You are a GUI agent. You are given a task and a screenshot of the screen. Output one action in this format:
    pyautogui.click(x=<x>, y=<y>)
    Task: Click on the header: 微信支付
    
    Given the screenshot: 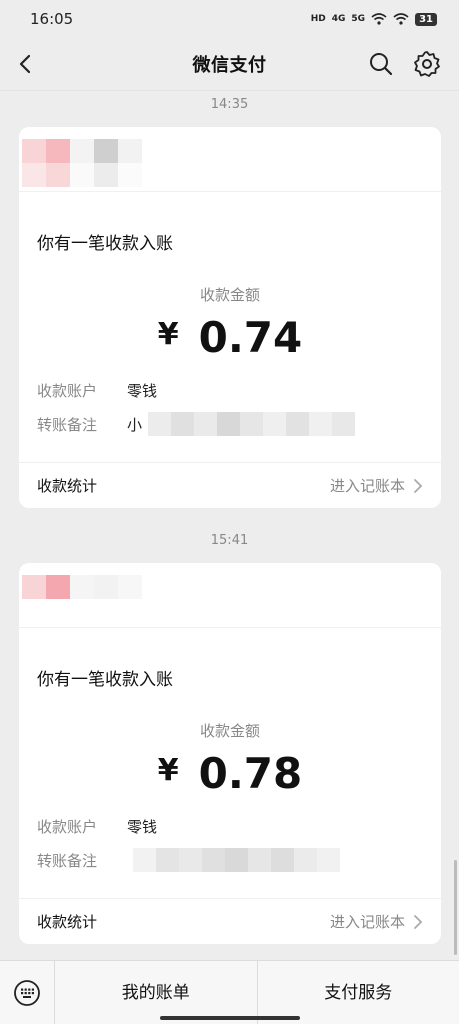 What is the action you would take?
    pyautogui.click(x=229, y=64)
    